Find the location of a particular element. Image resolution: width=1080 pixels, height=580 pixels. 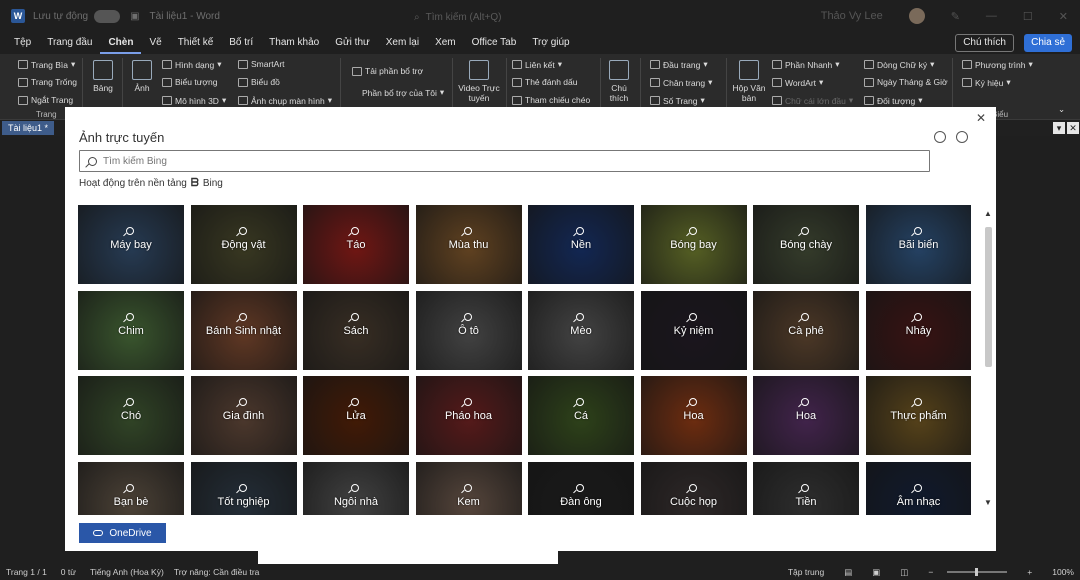

online-video-button: Video Trực tuyến is located at coordinates (479, 81).